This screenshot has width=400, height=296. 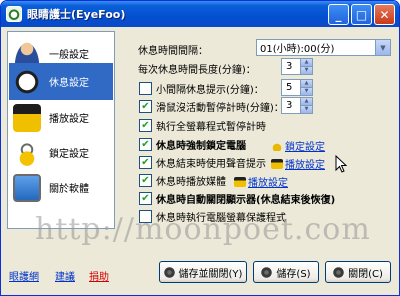 What do you see at coordinates (203, 229) in the screenshot?
I see `watermark-text: http://moonpoet.com` at bounding box center [203, 229].